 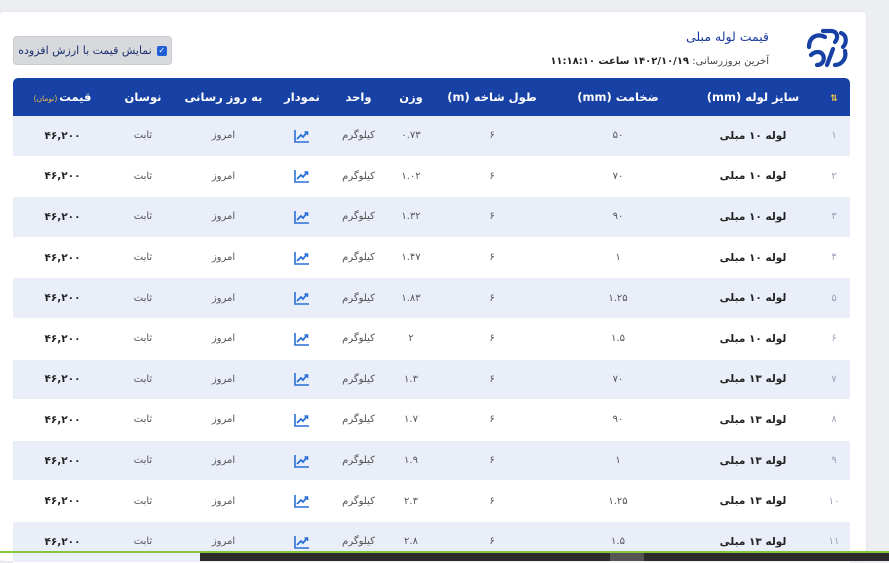 What do you see at coordinates (730, 61) in the screenshot?
I see `last-updated-label: آخرین بروزرسانی:` at bounding box center [730, 61].